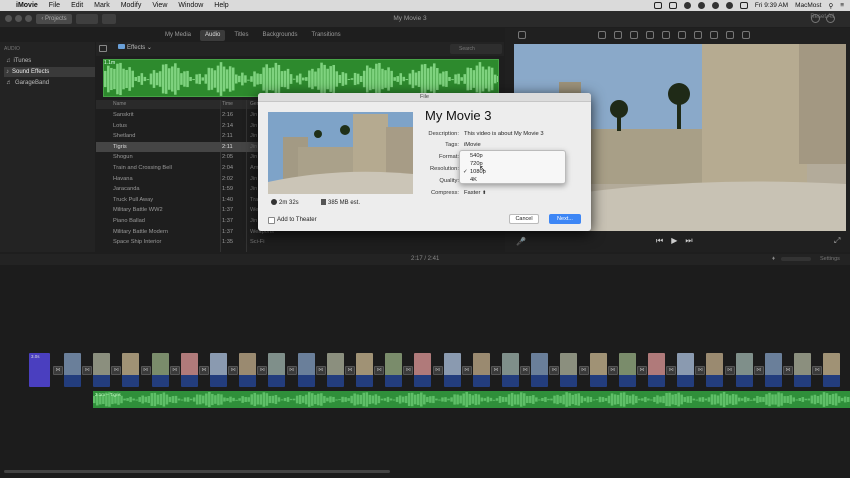  I want to click on microphone-icon: 🎤, so click(521, 241).